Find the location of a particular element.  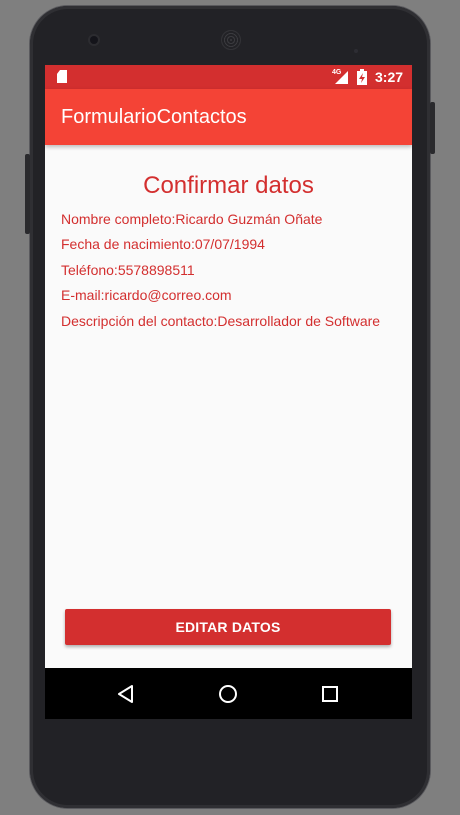

network-type-label: 4G is located at coordinates (337, 72).